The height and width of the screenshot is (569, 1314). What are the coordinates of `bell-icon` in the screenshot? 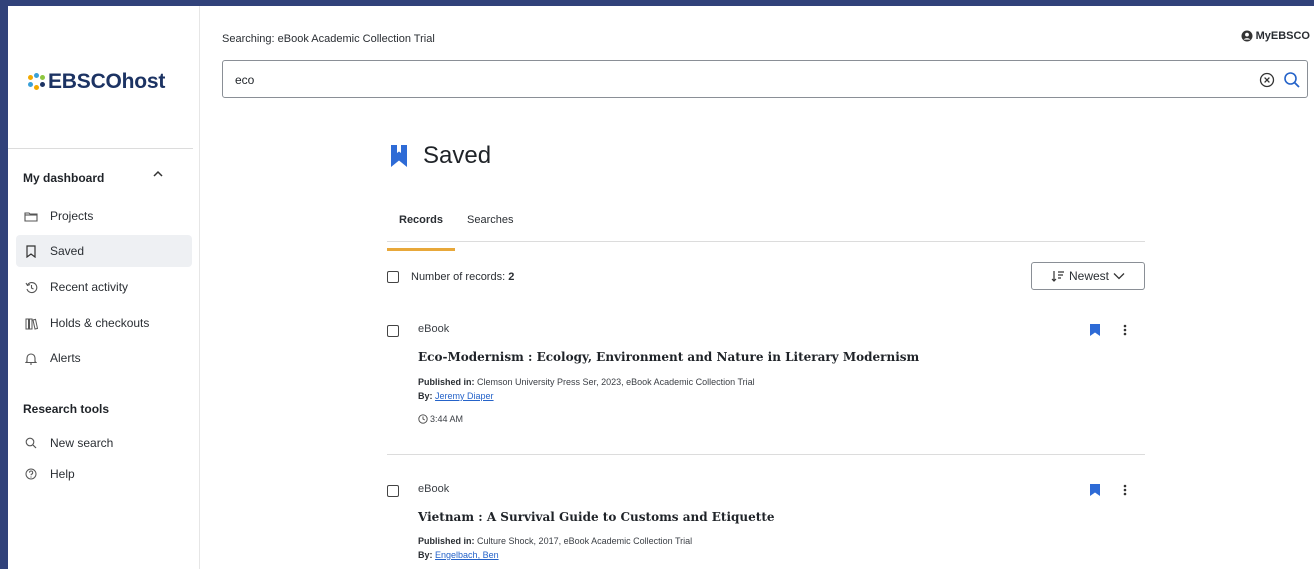 It's located at (31, 358).